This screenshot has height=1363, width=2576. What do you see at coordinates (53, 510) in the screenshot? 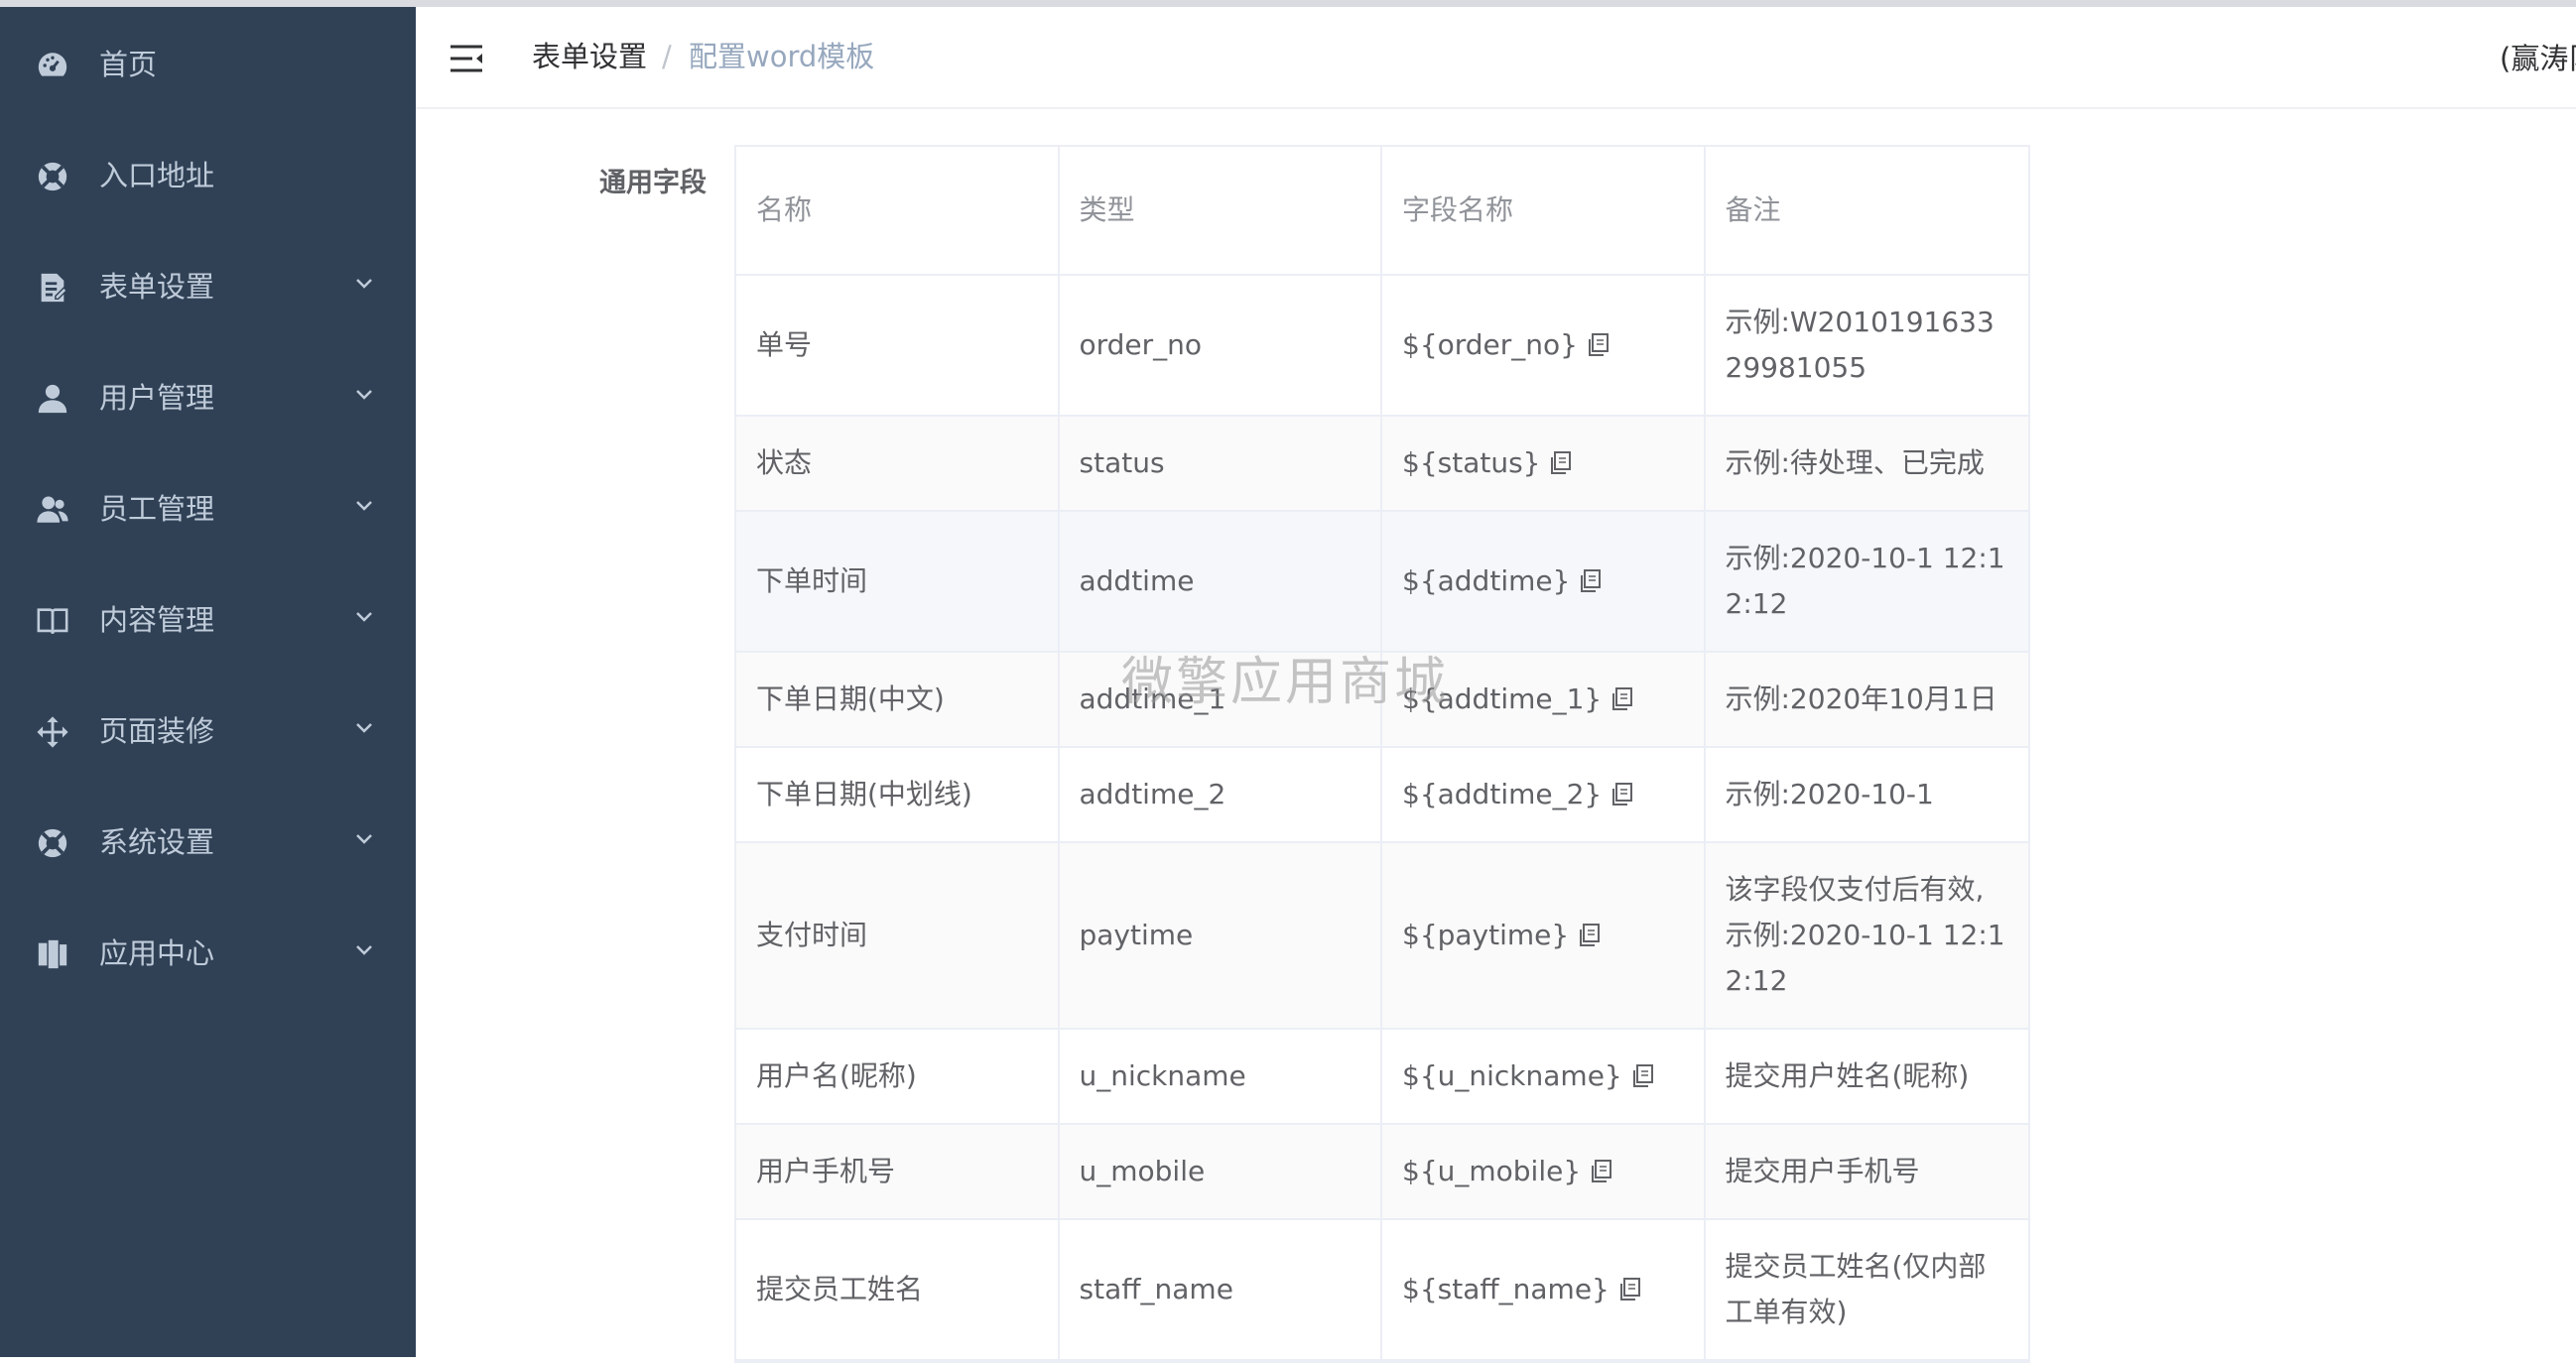
I see `users-icon` at bounding box center [53, 510].